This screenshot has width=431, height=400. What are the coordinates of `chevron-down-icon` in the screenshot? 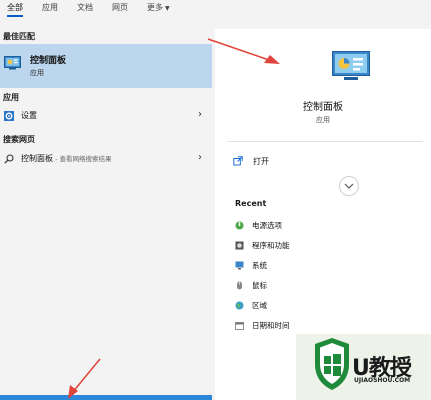 It's located at (349, 186).